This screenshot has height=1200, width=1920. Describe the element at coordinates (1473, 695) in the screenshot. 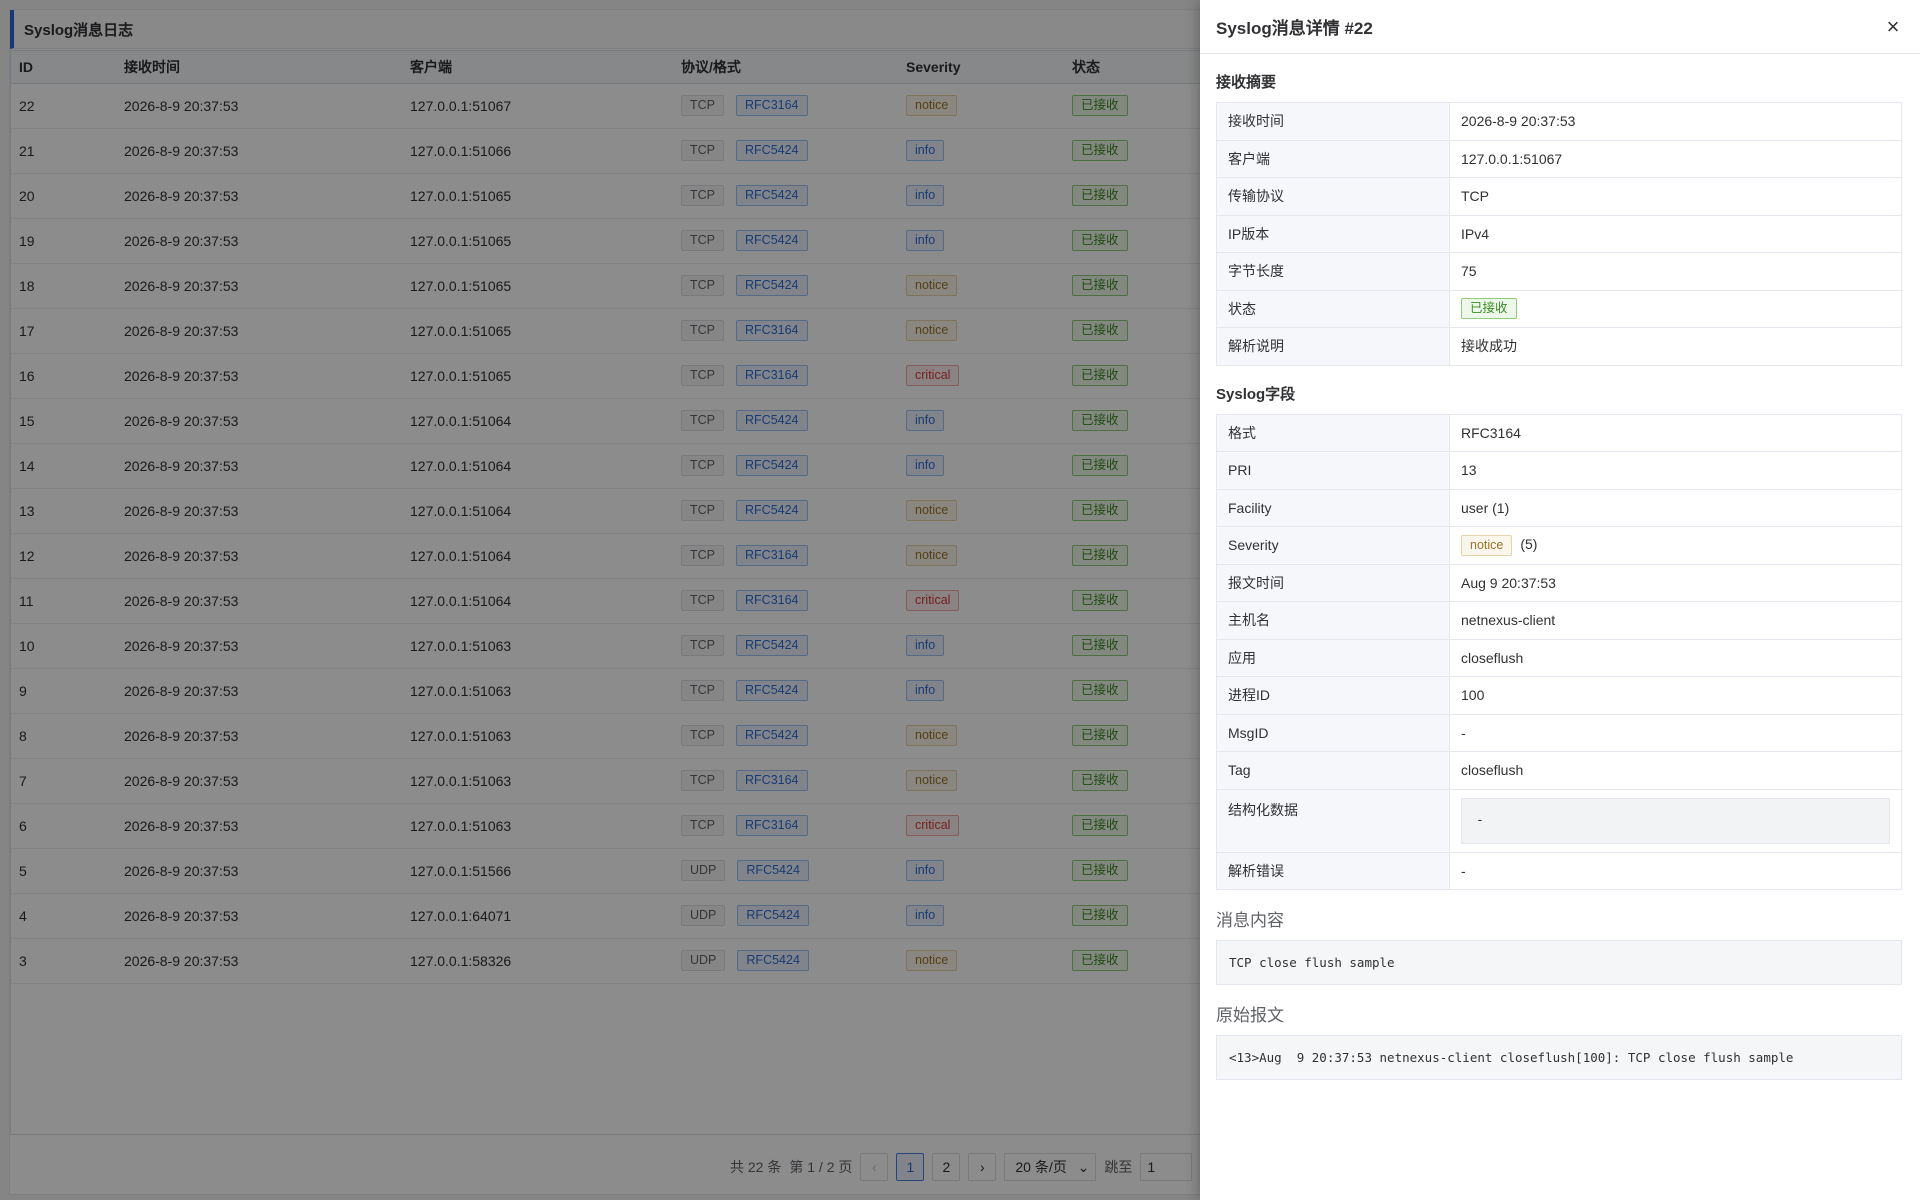

I see `detail-value: 100` at that location.